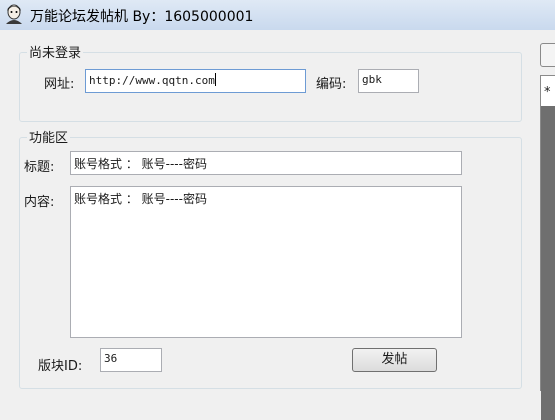 This screenshot has height=420, width=555. I want to click on board-id-input-value: 36, so click(111, 358).